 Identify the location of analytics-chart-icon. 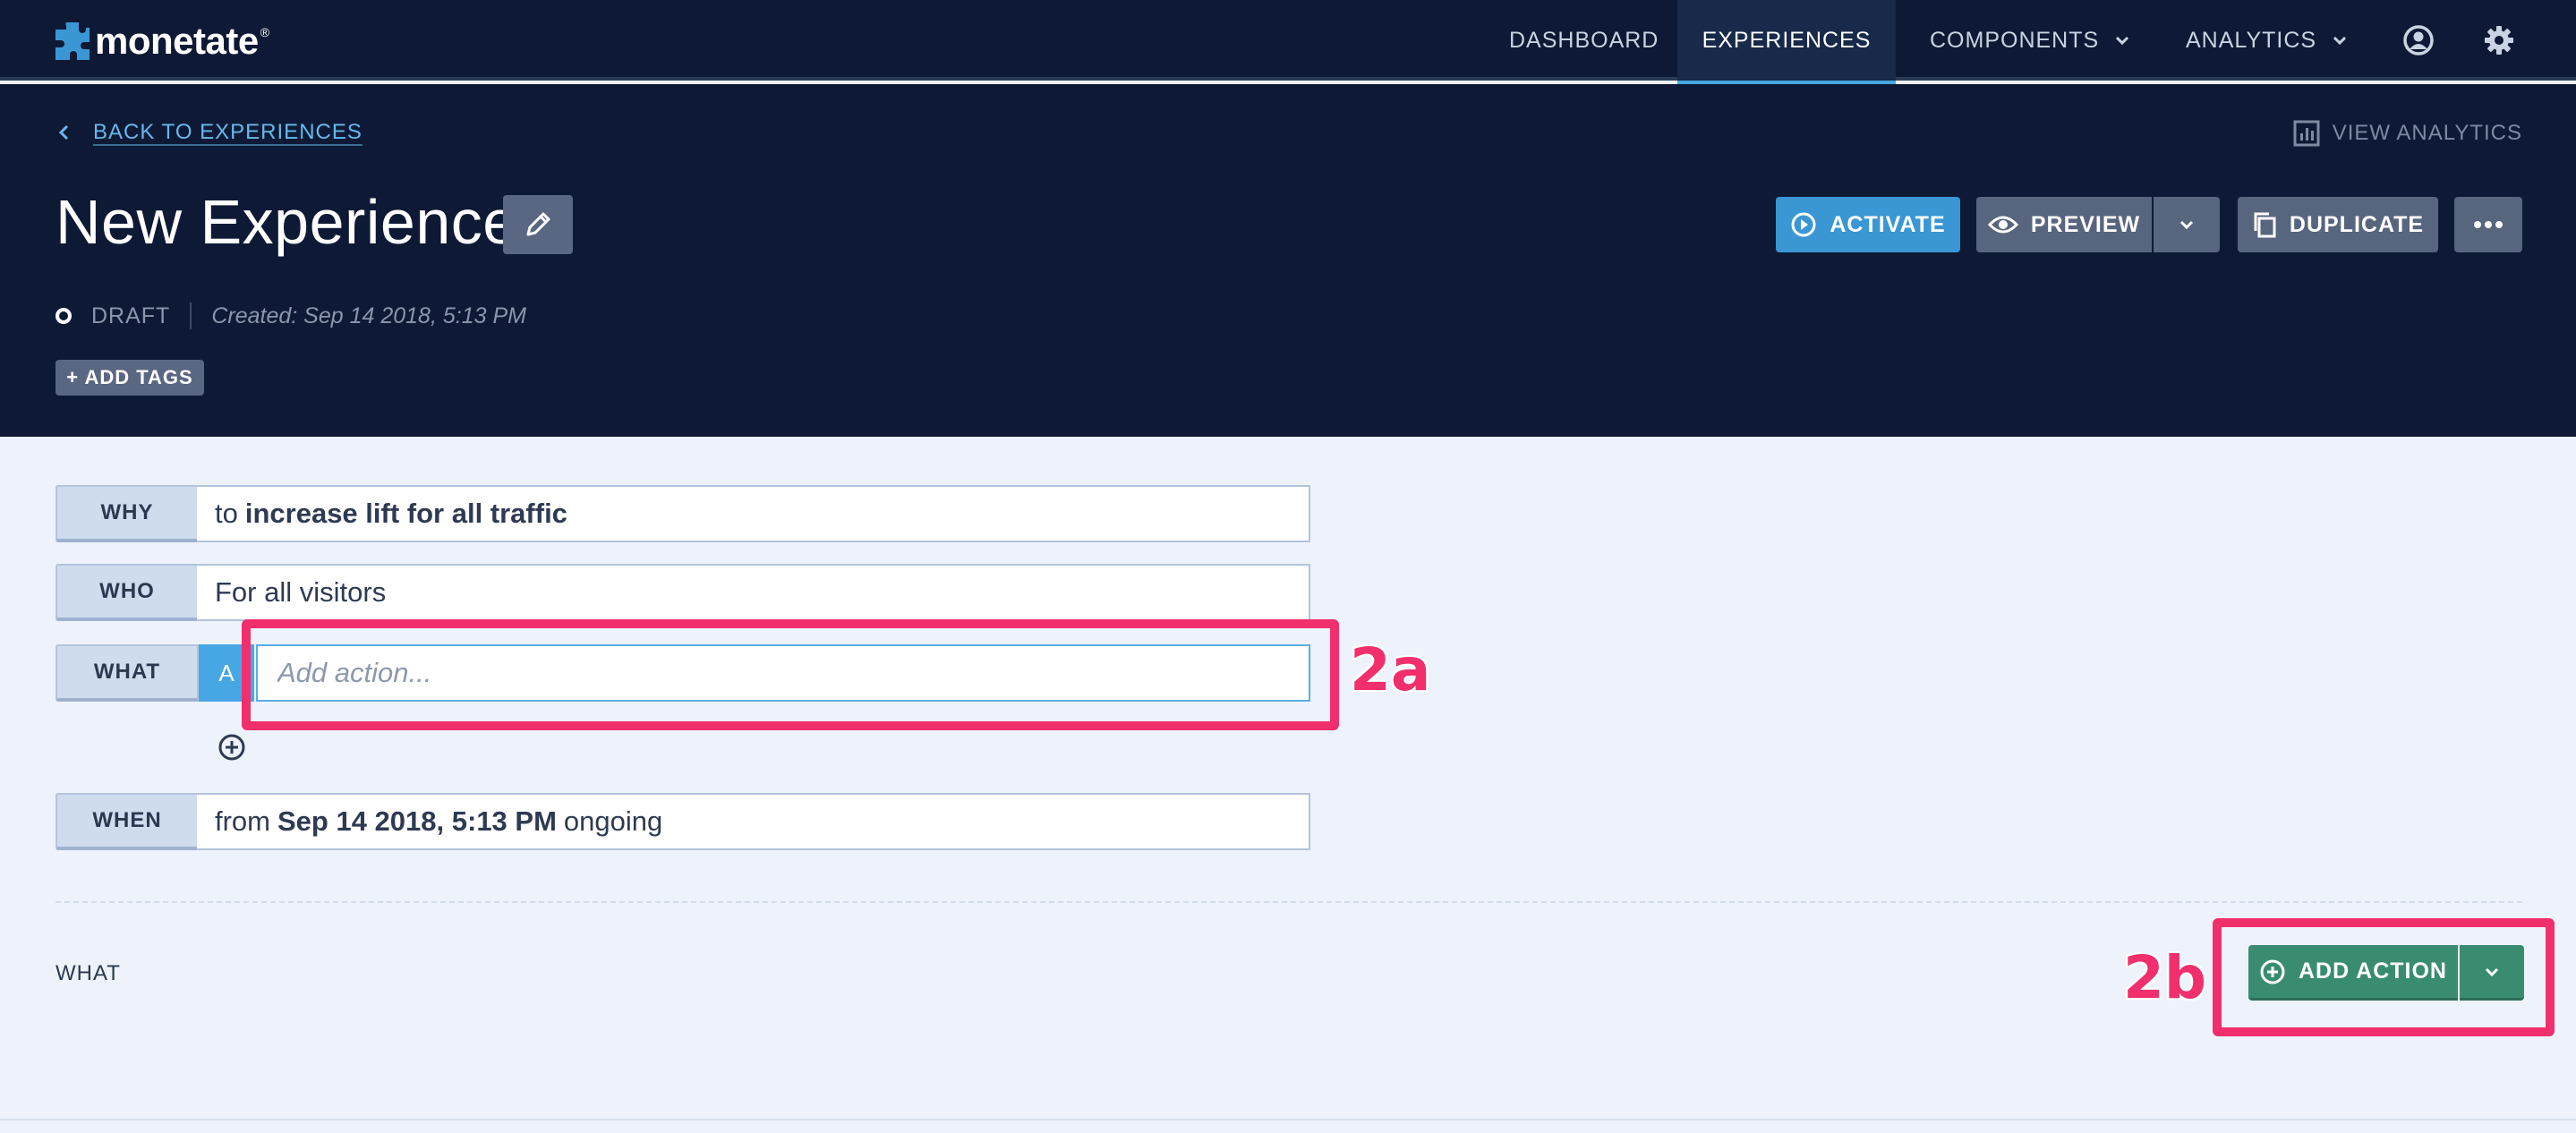
(2306, 134).